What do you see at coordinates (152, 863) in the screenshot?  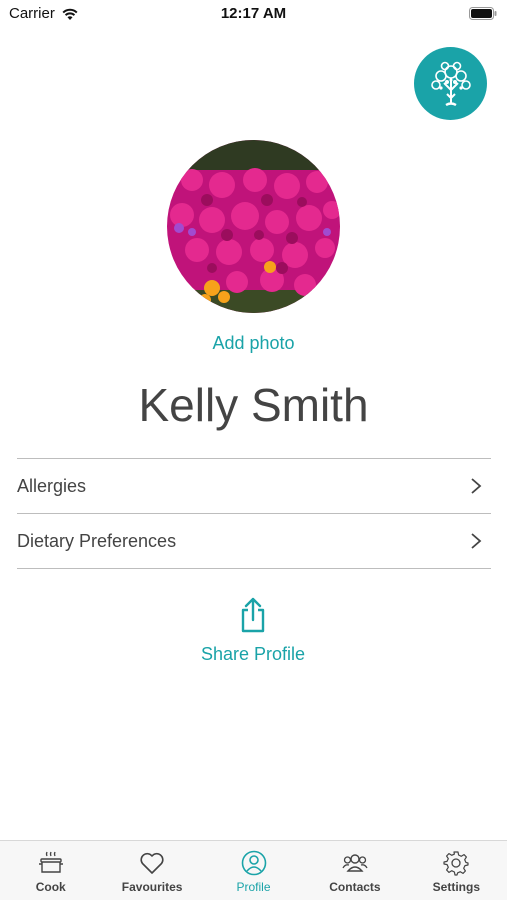 I see `heart-icon` at bounding box center [152, 863].